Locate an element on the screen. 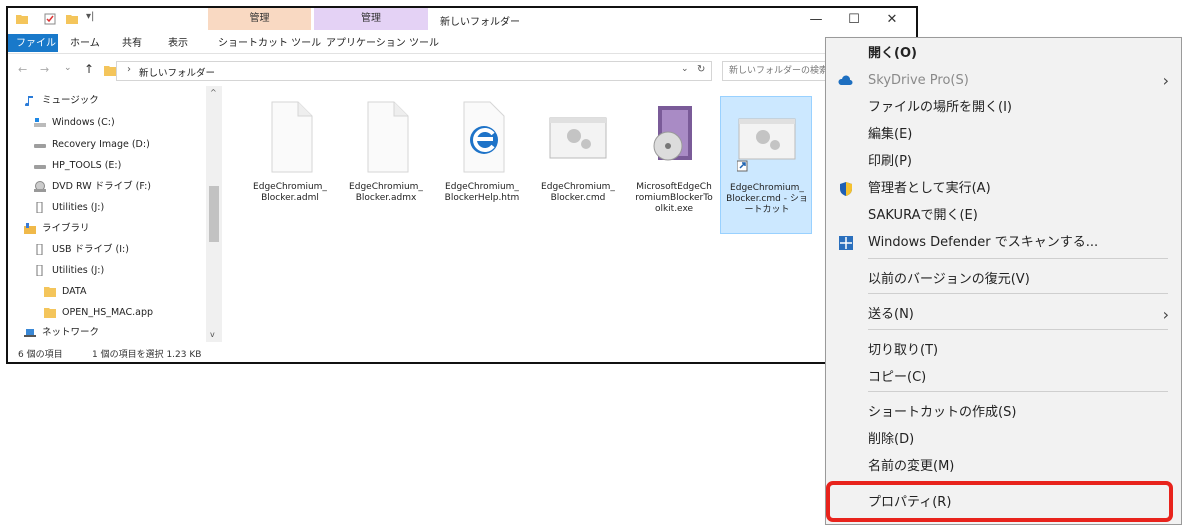 The height and width of the screenshot is (525, 1182). menu-item: ファイルの場所を開く(I) is located at coordinates (1003, 108).